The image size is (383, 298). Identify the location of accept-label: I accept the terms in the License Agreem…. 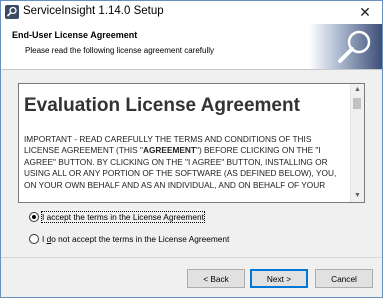
(123, 217).